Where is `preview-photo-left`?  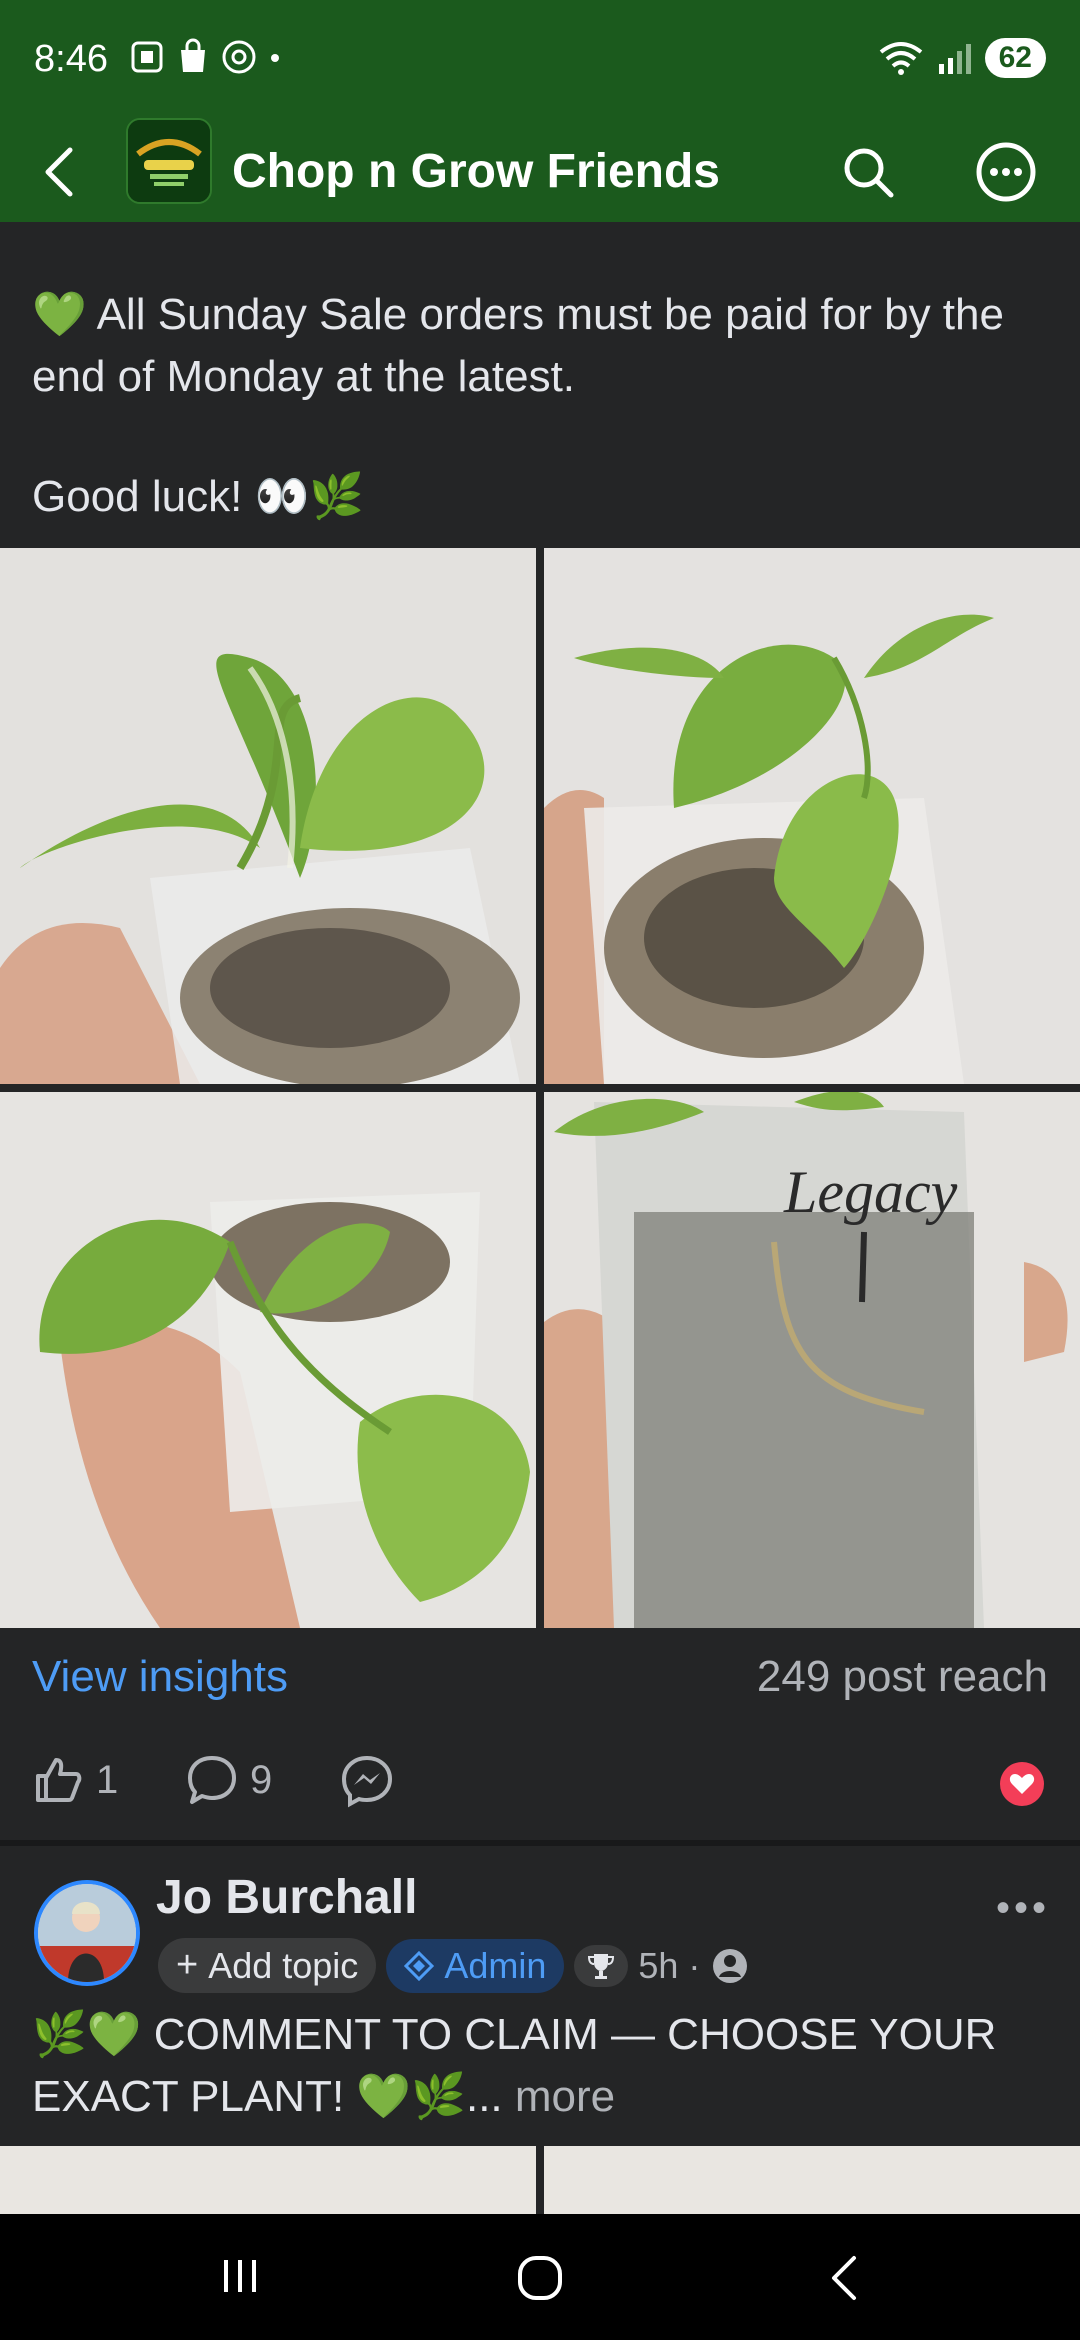 preview-photo-left is located at coordinates (268, 2180).